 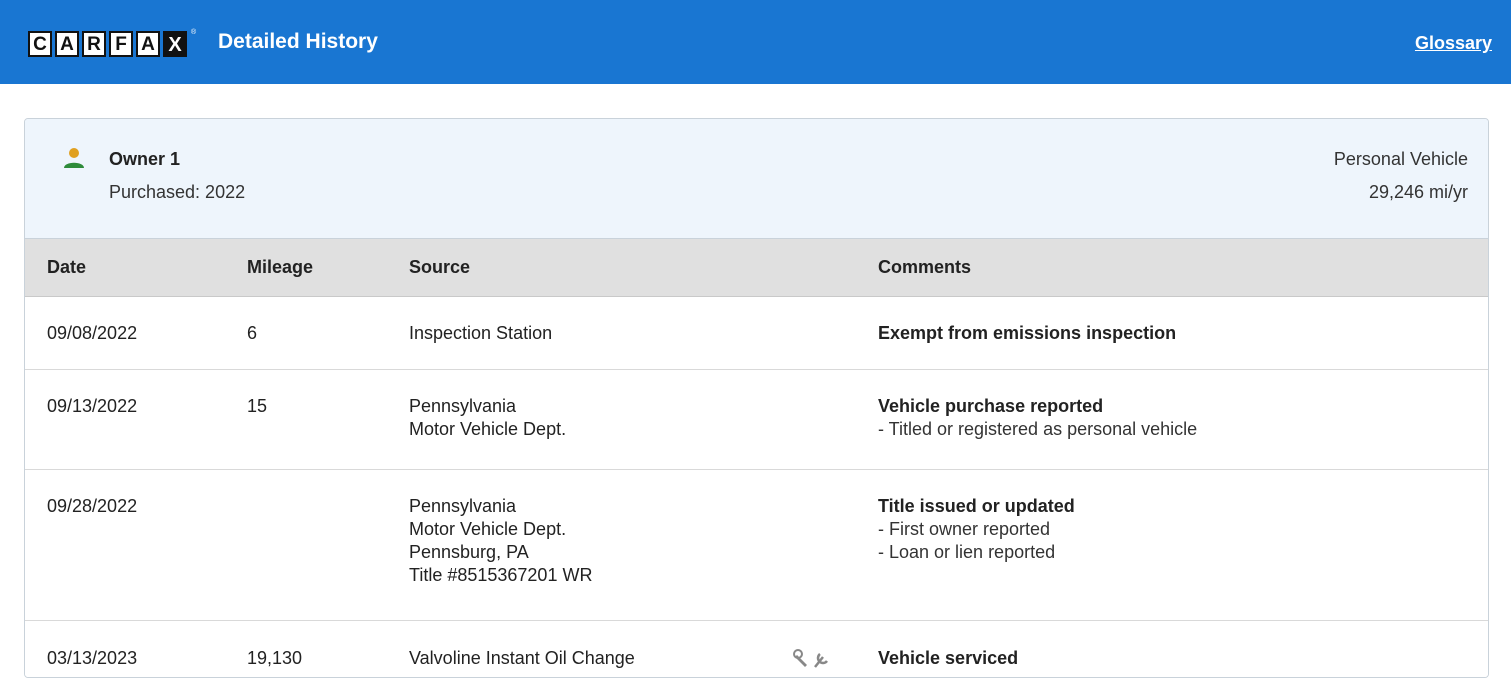 What do you see at coordinates (967, 552) in the screenshot?
I see `comment-detail: - Loan or lien reported` at bounding box center [967, 552].